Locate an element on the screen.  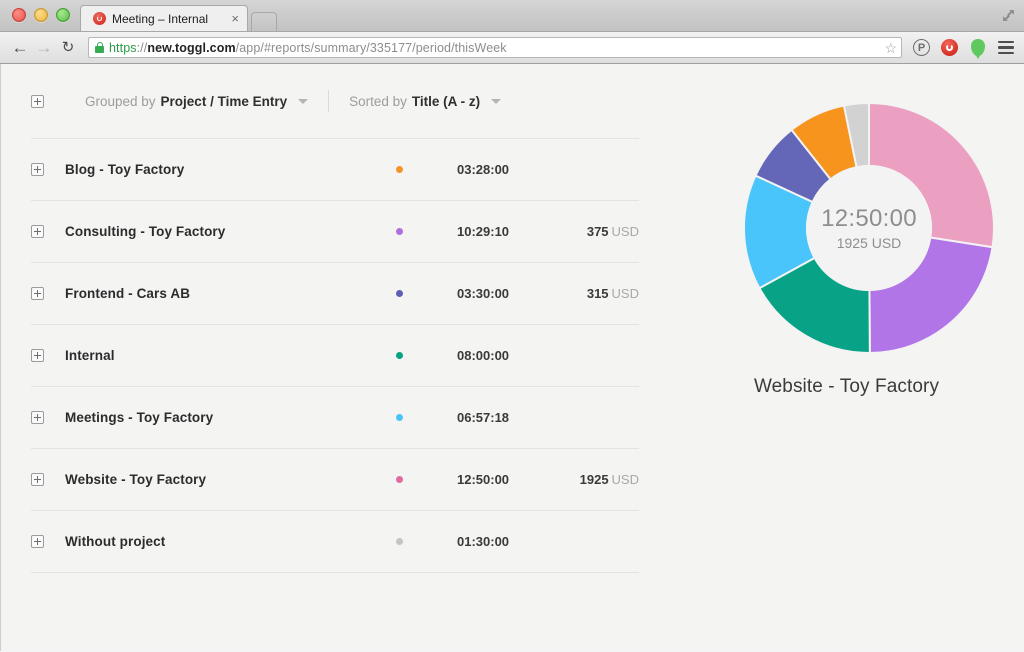
row-amount: 375 USD is located at coordinates (591, 231).